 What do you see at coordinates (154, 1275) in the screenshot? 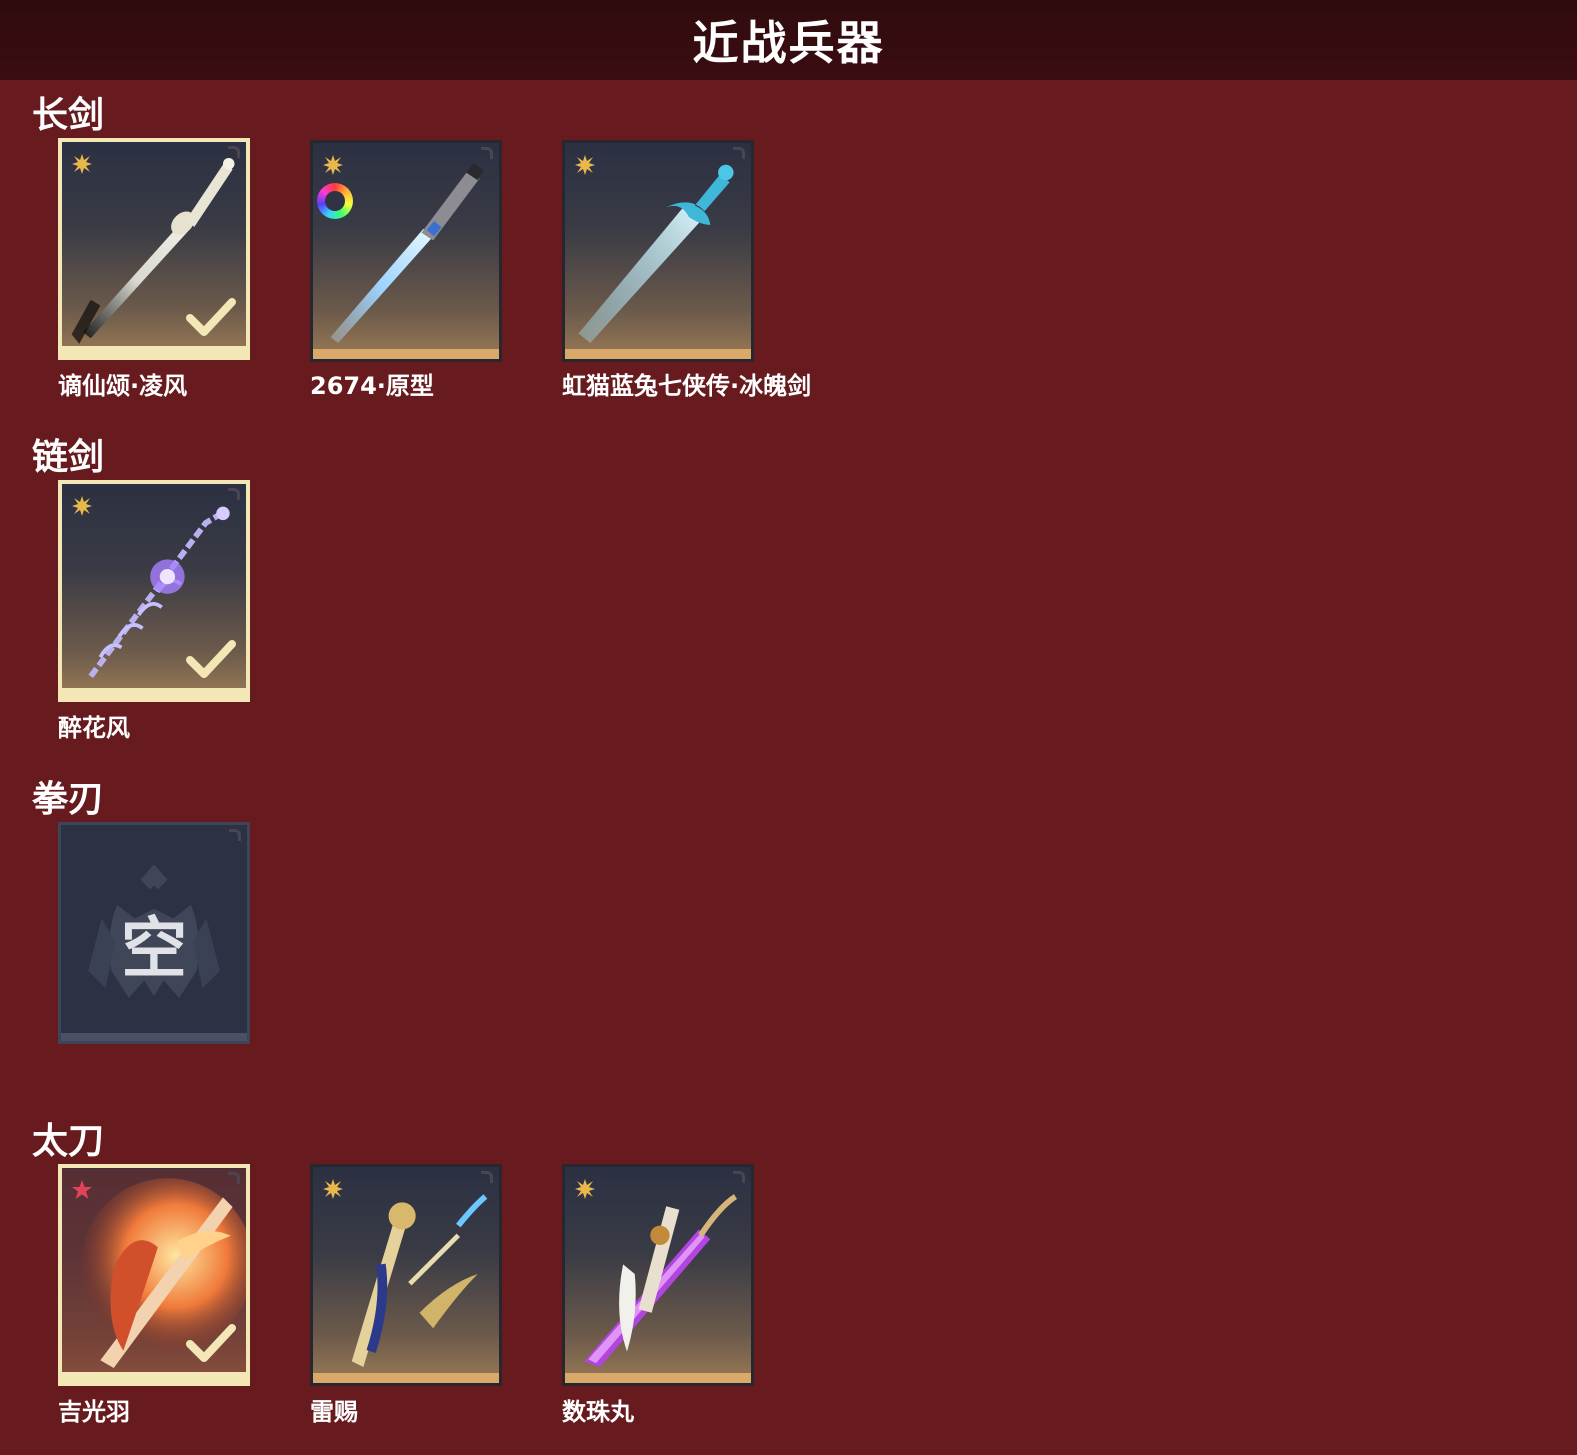
I see `weapon-card-jiguangyu` at bounding box center [154, 1275].